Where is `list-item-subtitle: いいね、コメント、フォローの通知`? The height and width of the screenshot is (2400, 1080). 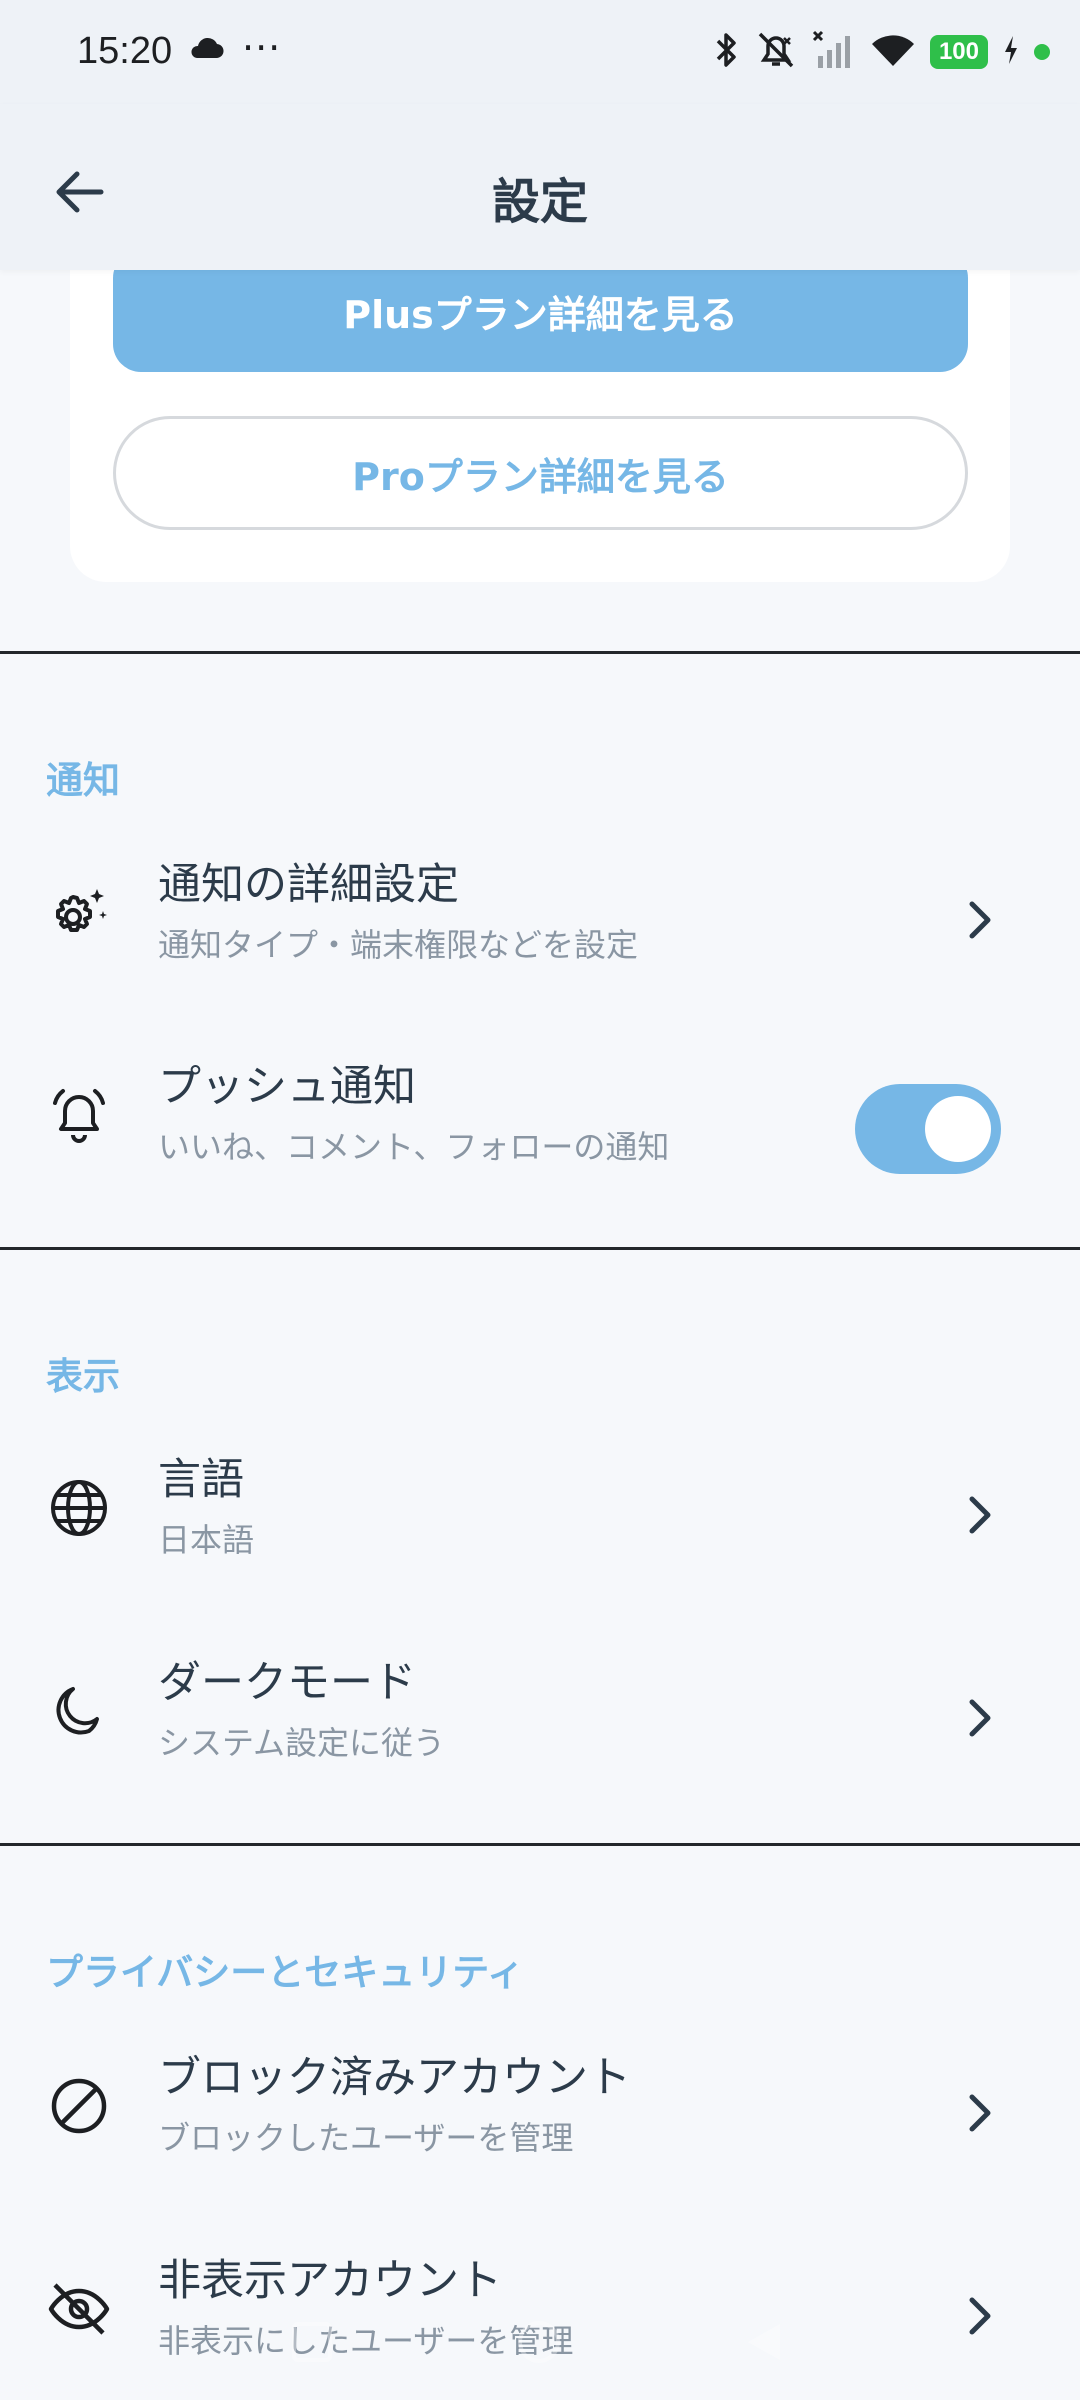 list-item-subtitle: いいね、コメント、フォローの通知 is located at coordinates (414, 1147).